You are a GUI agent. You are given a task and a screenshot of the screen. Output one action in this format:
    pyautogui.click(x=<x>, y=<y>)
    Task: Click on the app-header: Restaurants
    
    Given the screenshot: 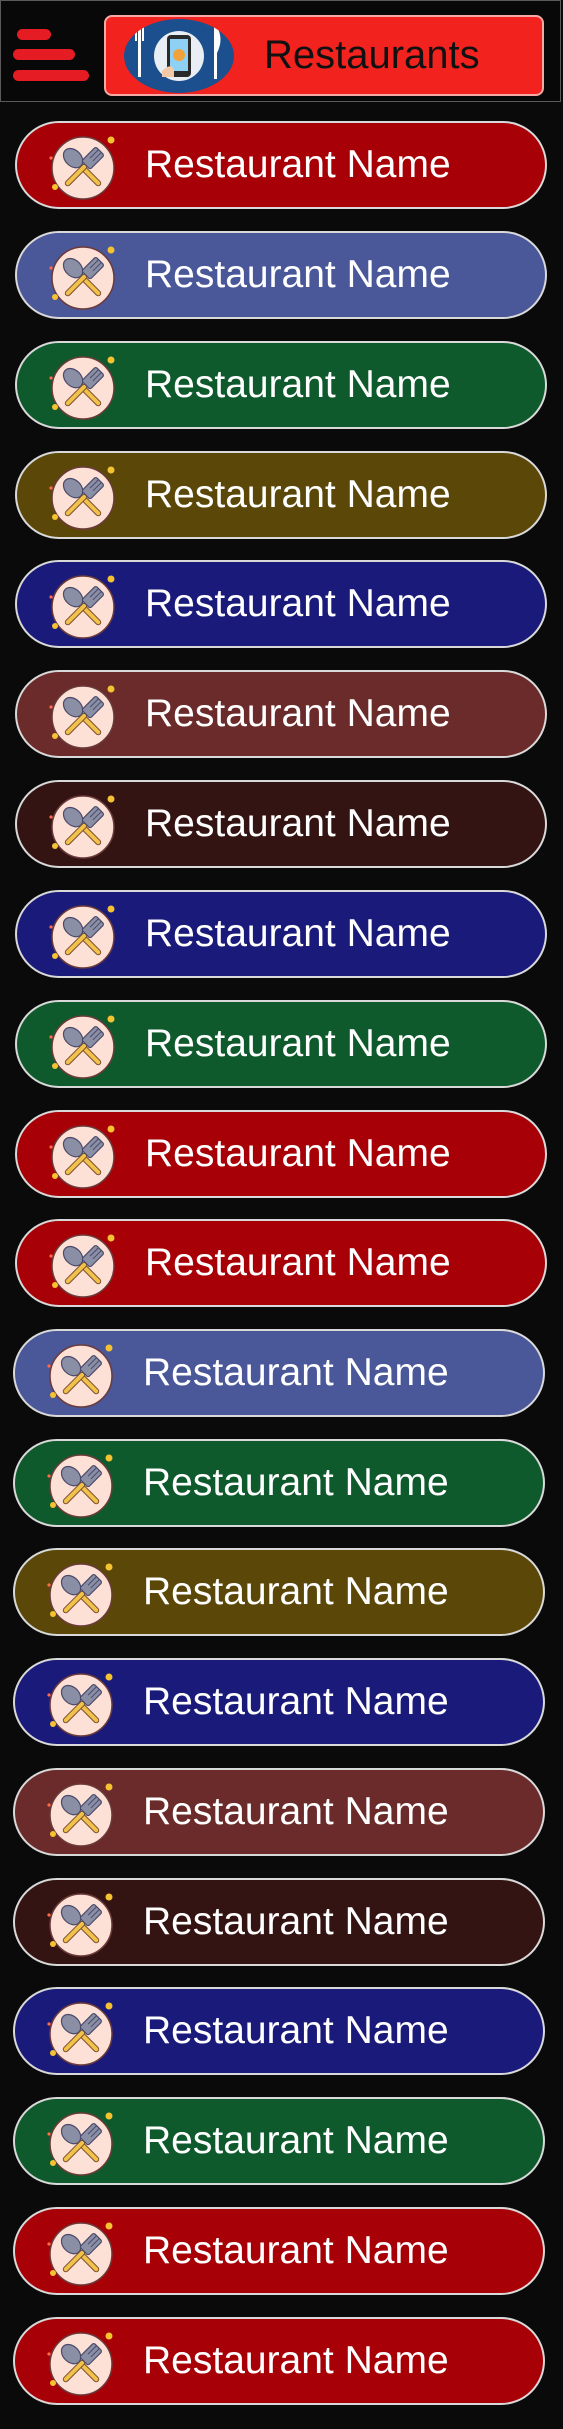 What is the action you would take?
    pyautogui.click(x=280, y=51)
    